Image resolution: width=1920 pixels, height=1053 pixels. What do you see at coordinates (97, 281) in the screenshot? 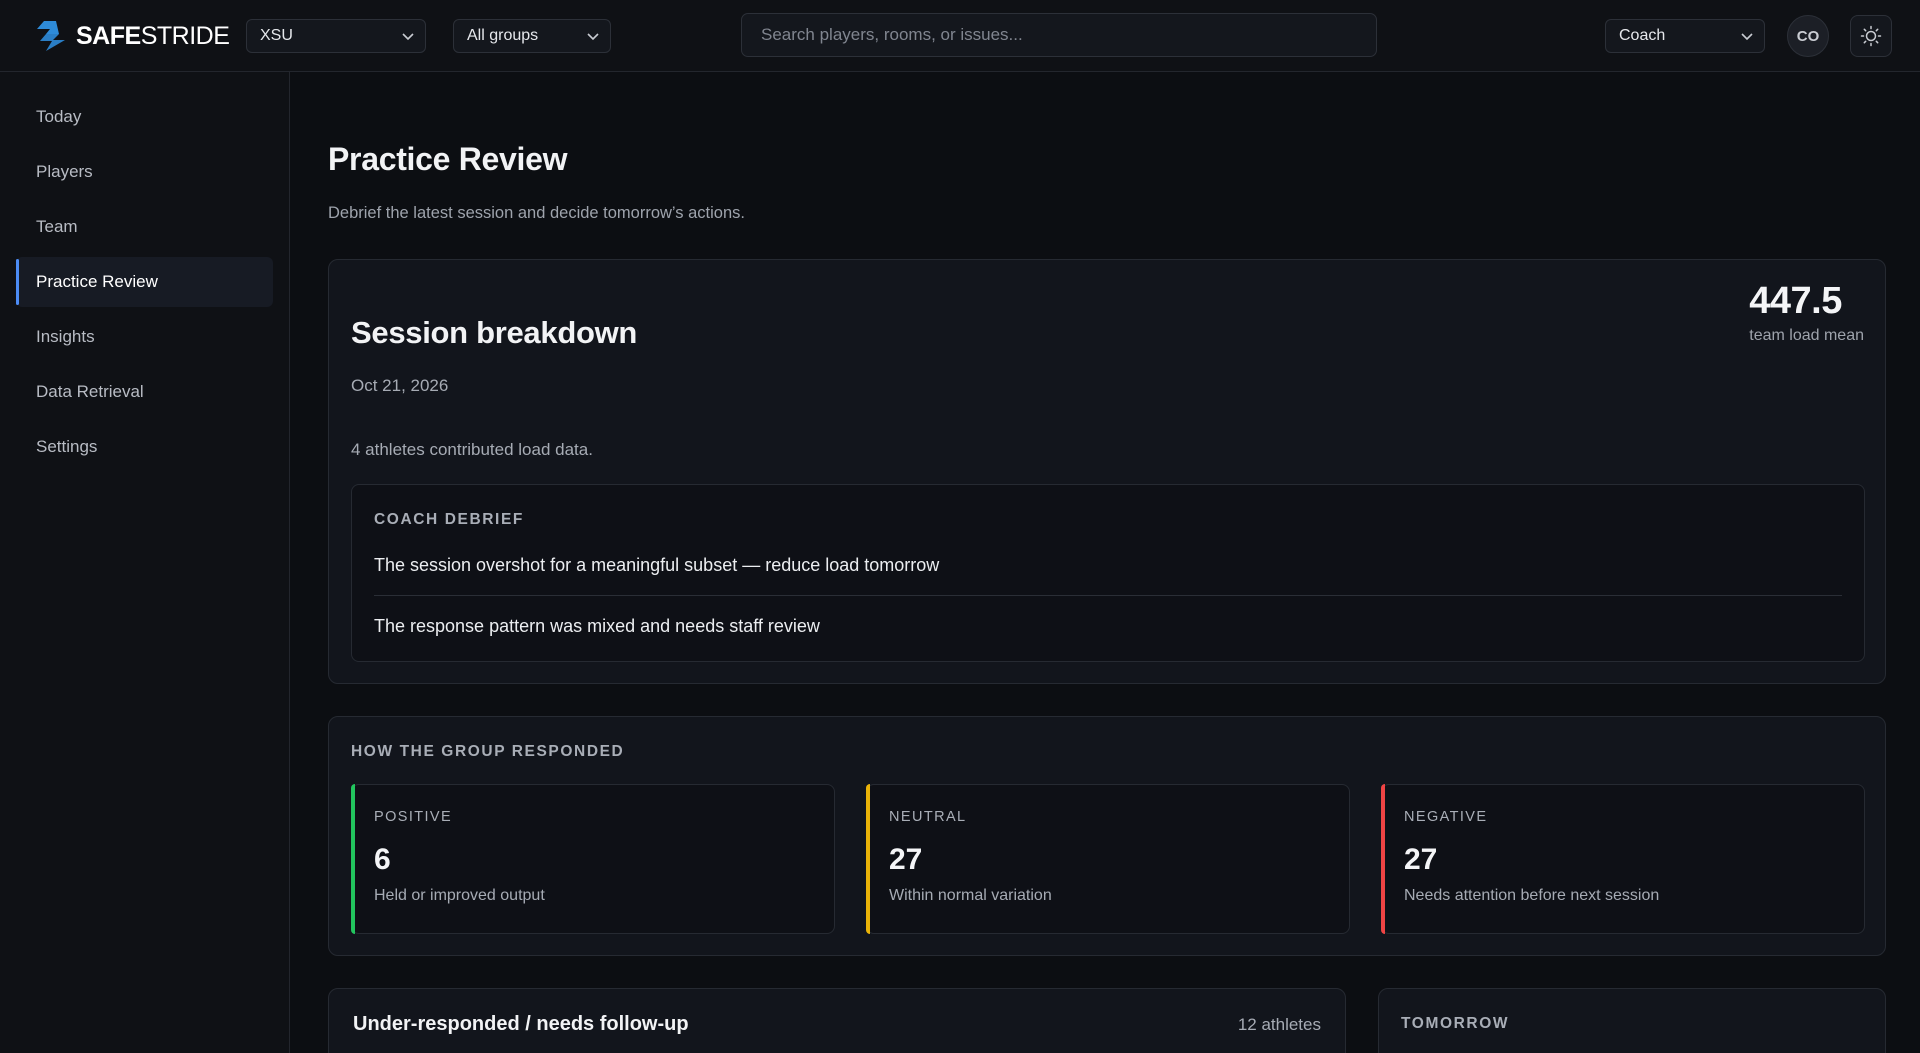
I see `sidebar-item-label: Practice Review` at bounding box center [97, 281].